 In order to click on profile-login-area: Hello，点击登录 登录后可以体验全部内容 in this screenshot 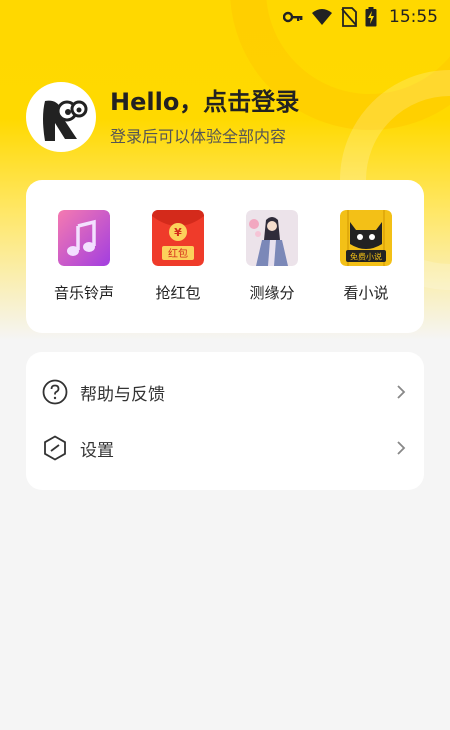, I will do `click(162, 117)`.